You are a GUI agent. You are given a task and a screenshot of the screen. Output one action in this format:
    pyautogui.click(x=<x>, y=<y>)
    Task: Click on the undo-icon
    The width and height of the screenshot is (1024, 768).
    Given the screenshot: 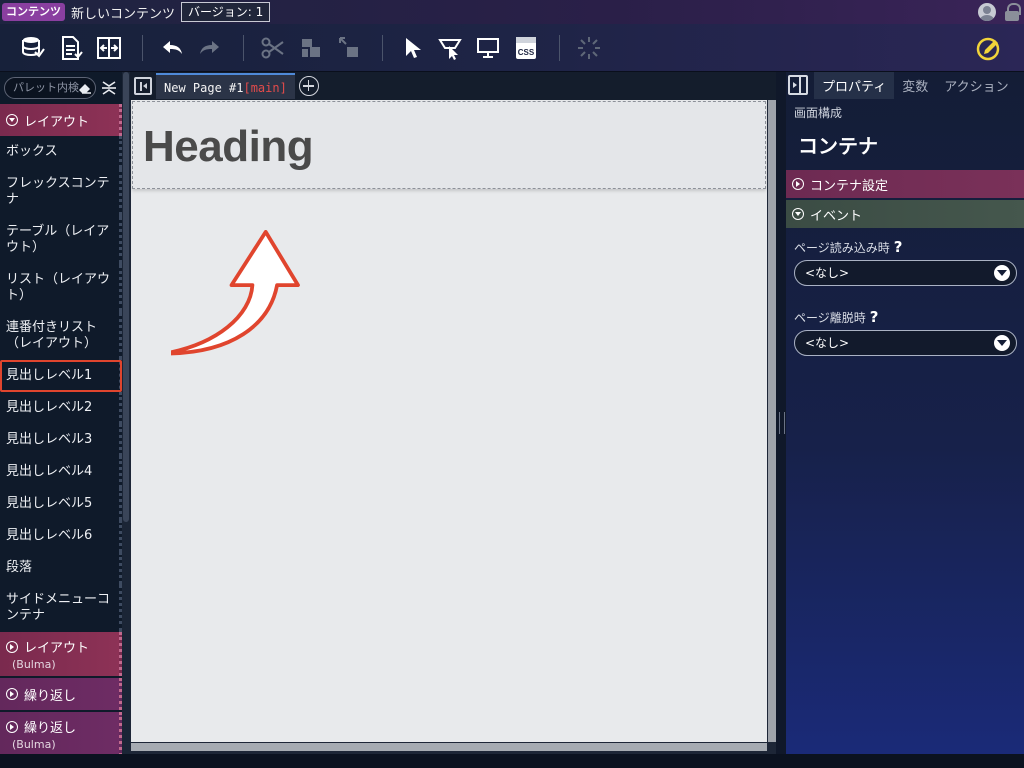 What is the action you would take?
    pyautogui.click(x=172, y=47)
    